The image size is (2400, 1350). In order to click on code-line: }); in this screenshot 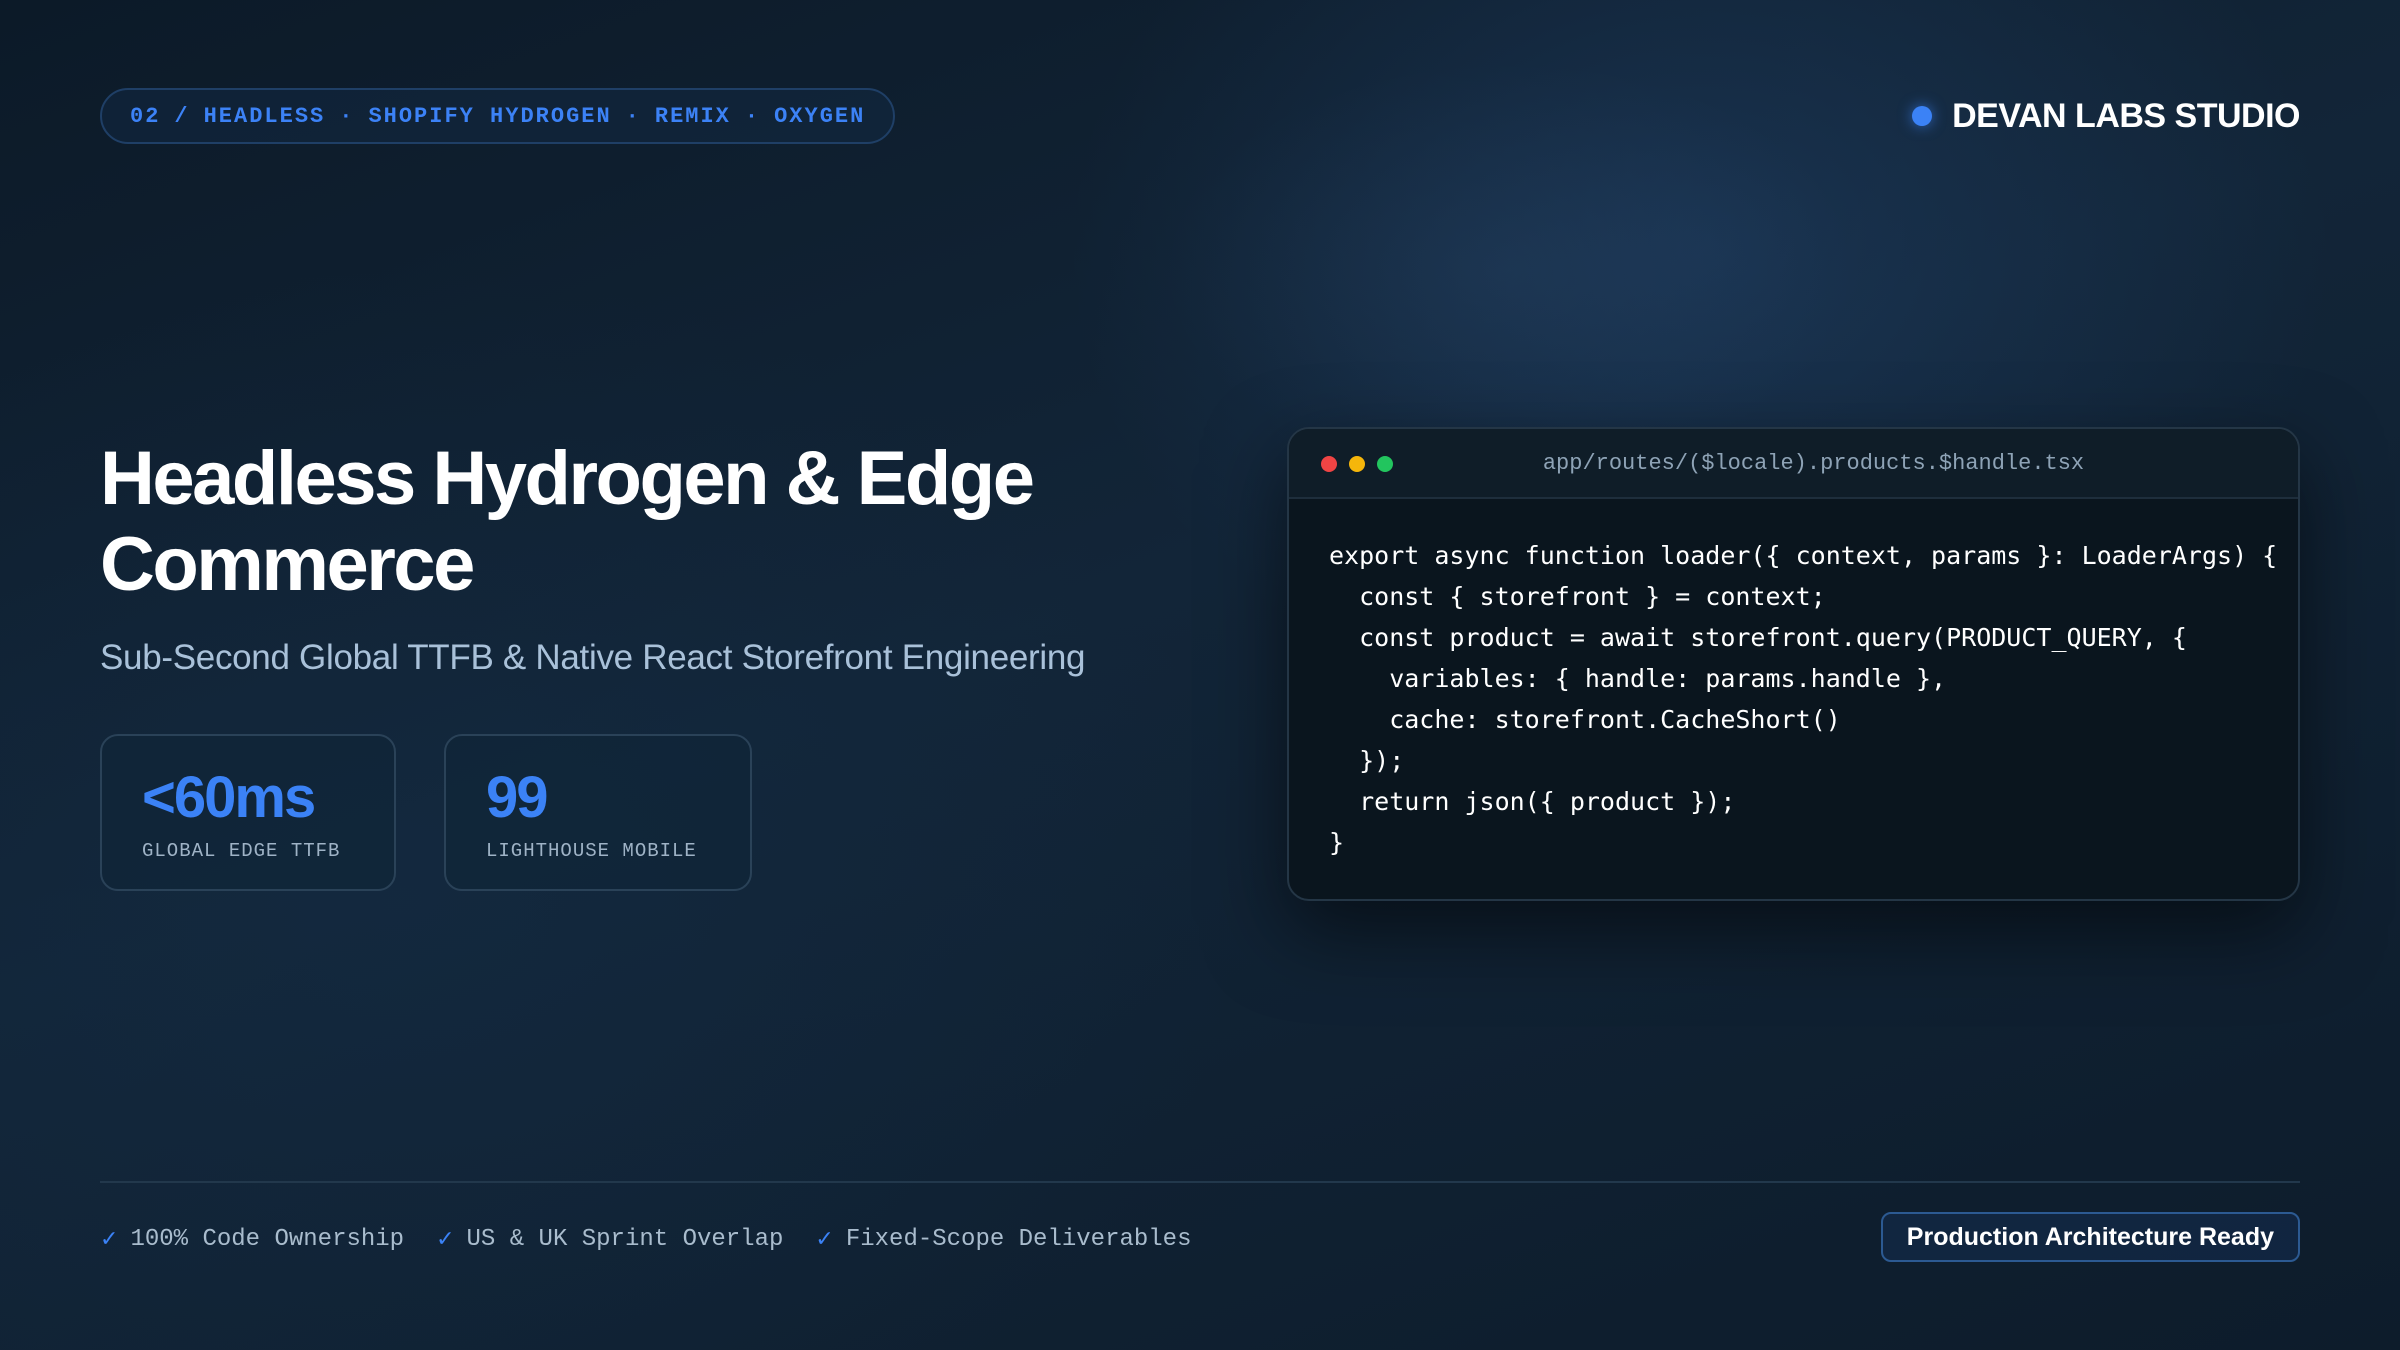, I will do `click(1367, 760)`.